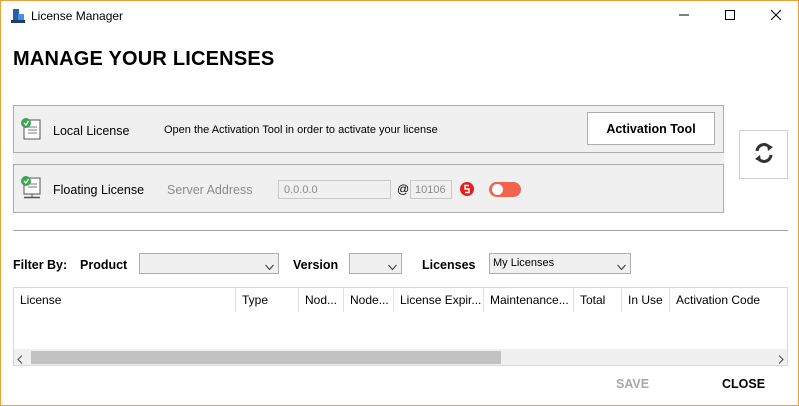 The image size is (799, 406). Describe the element at coordinates (505, 189) in the screenshot. I see `floating-license-toggle` at that location.